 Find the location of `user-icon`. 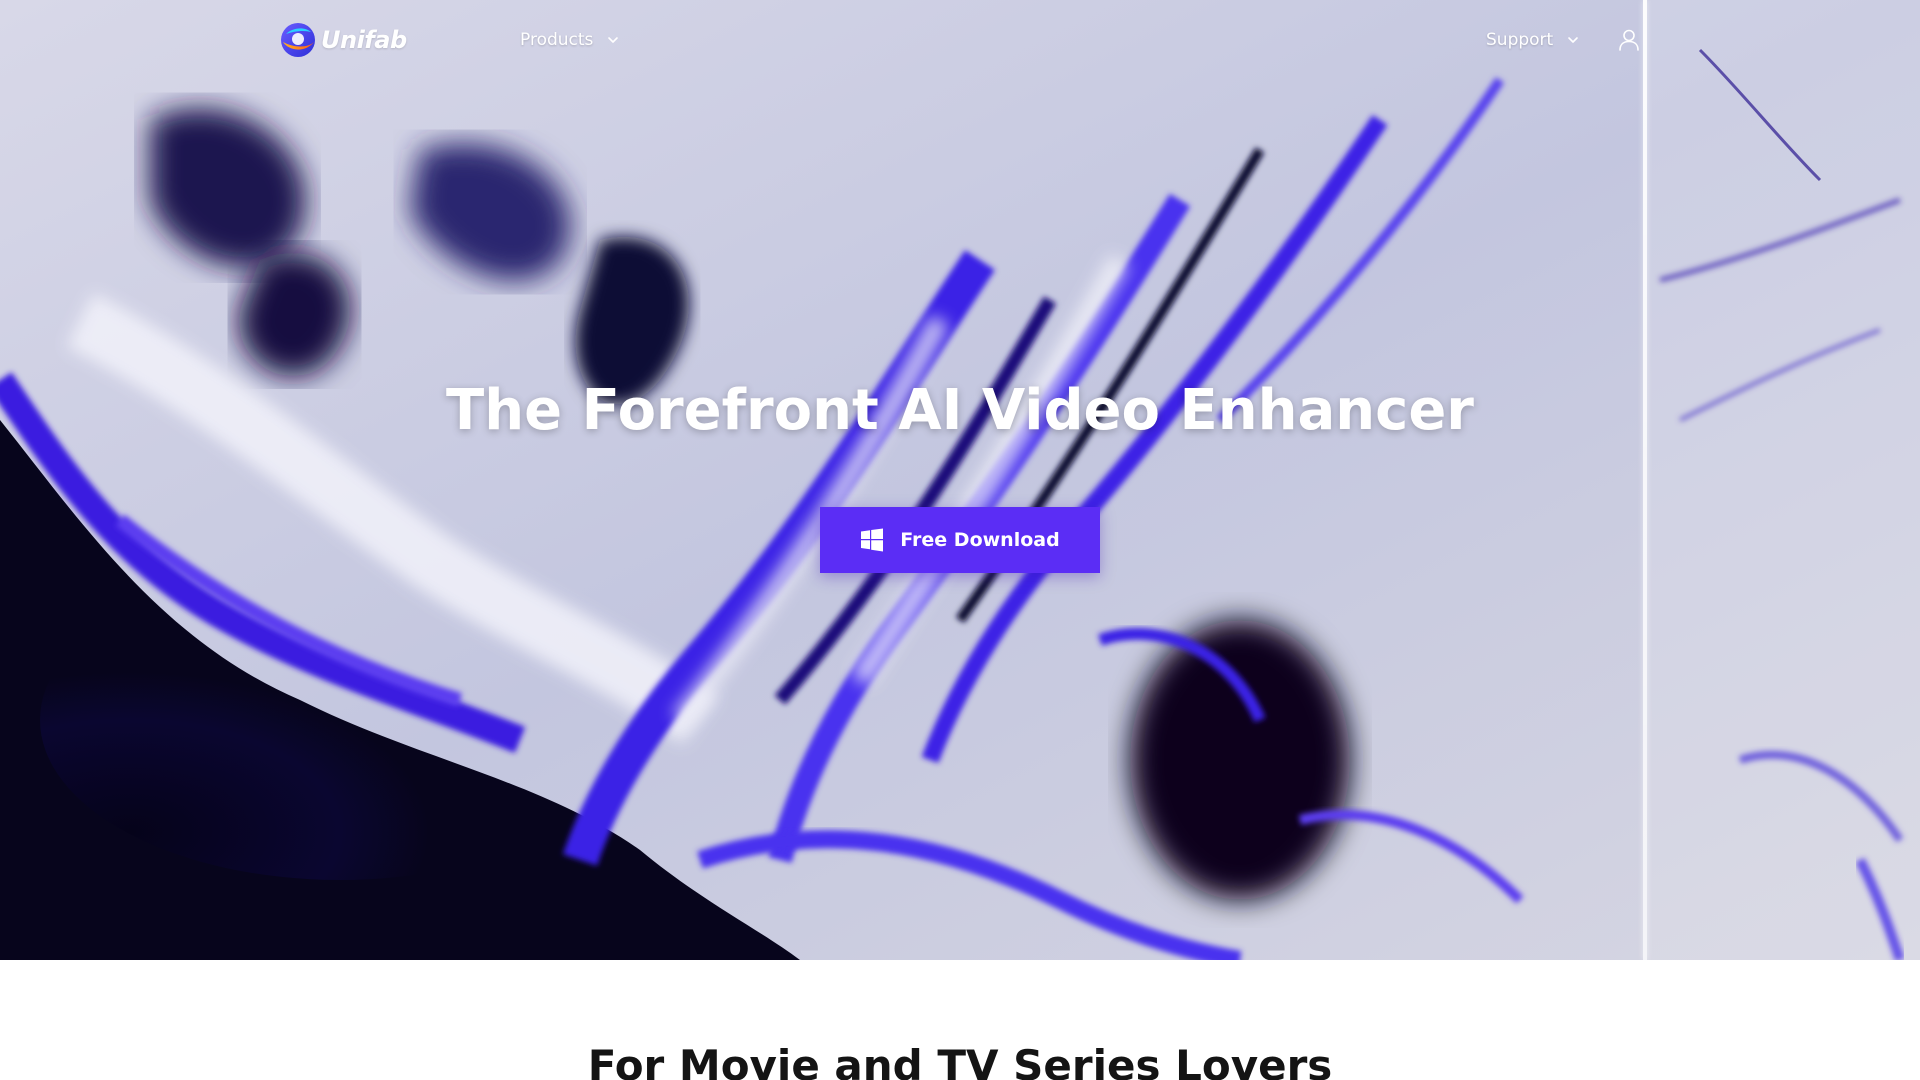

user-icon is located at coordinates (1629, 40).